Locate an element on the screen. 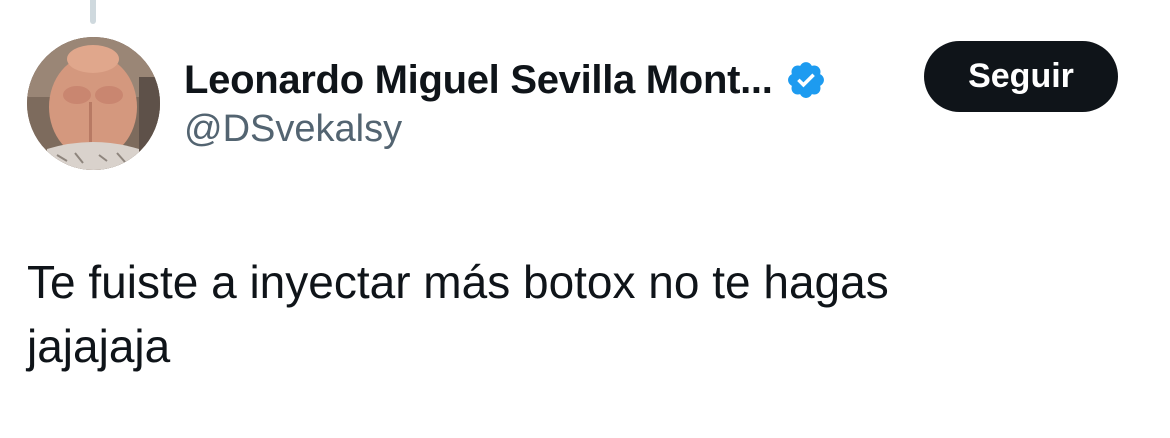 This screenshot has height=438, width=1170. avatar-photo-icon is located at coordinates (93, 103).